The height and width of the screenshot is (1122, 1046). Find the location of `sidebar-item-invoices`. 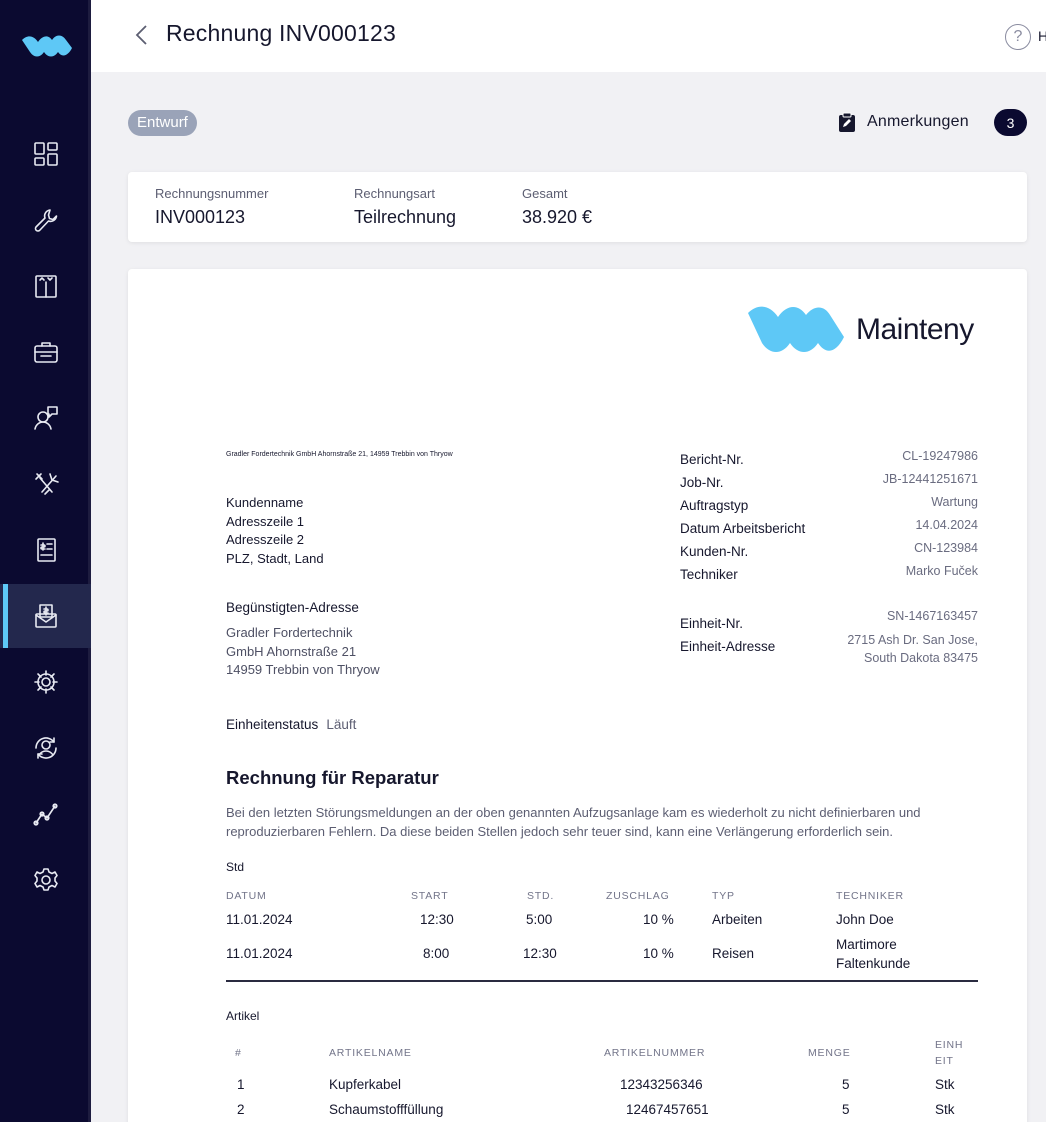

sidebar-item-invoices is located at coordinates (45, 616).